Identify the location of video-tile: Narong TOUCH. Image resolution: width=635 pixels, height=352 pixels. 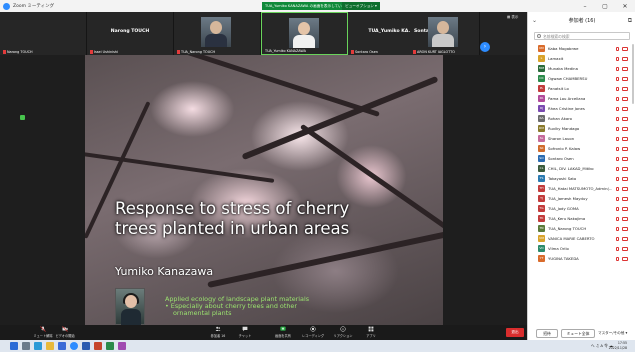
(43, 33).